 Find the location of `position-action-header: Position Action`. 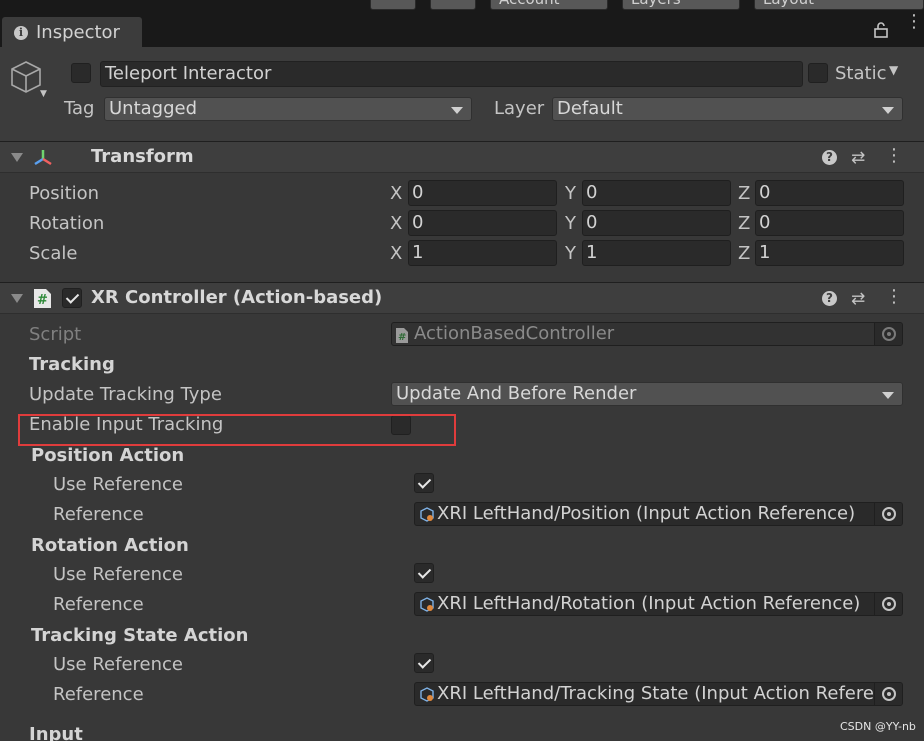

position-action-header: Position Action is located at coordinates (108, 455).